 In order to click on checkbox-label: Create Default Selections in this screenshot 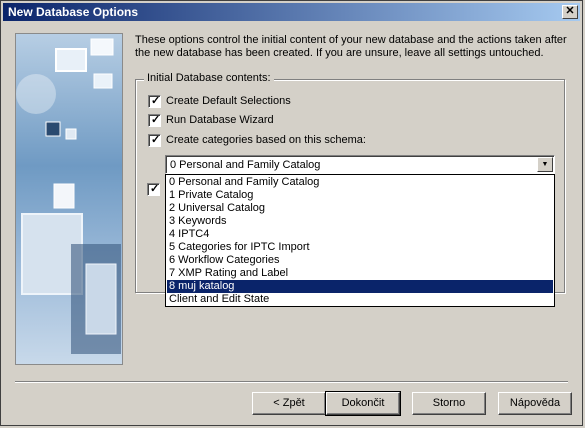, I will do `click(228, 101)`.